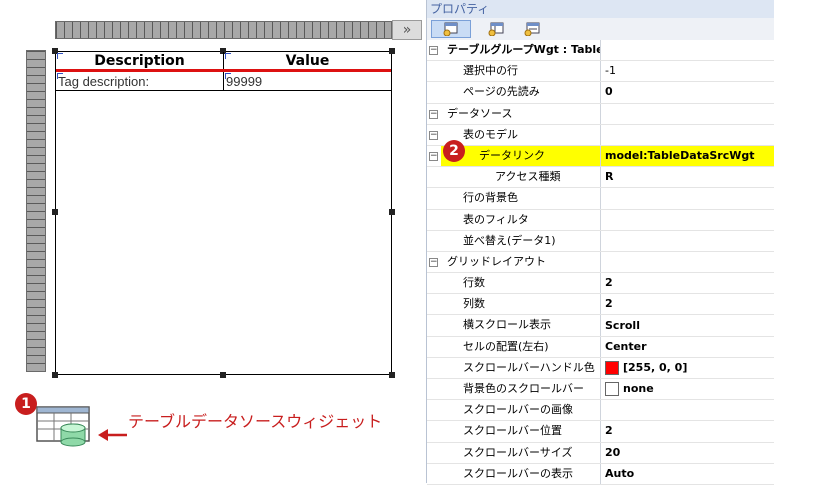 This screenshot has height=485, width=840. What do you see at coordinates (600, 453) in the screenshot?
I see `property-row: スクロールバーサイズ 20` at bounding box center [600, 453].